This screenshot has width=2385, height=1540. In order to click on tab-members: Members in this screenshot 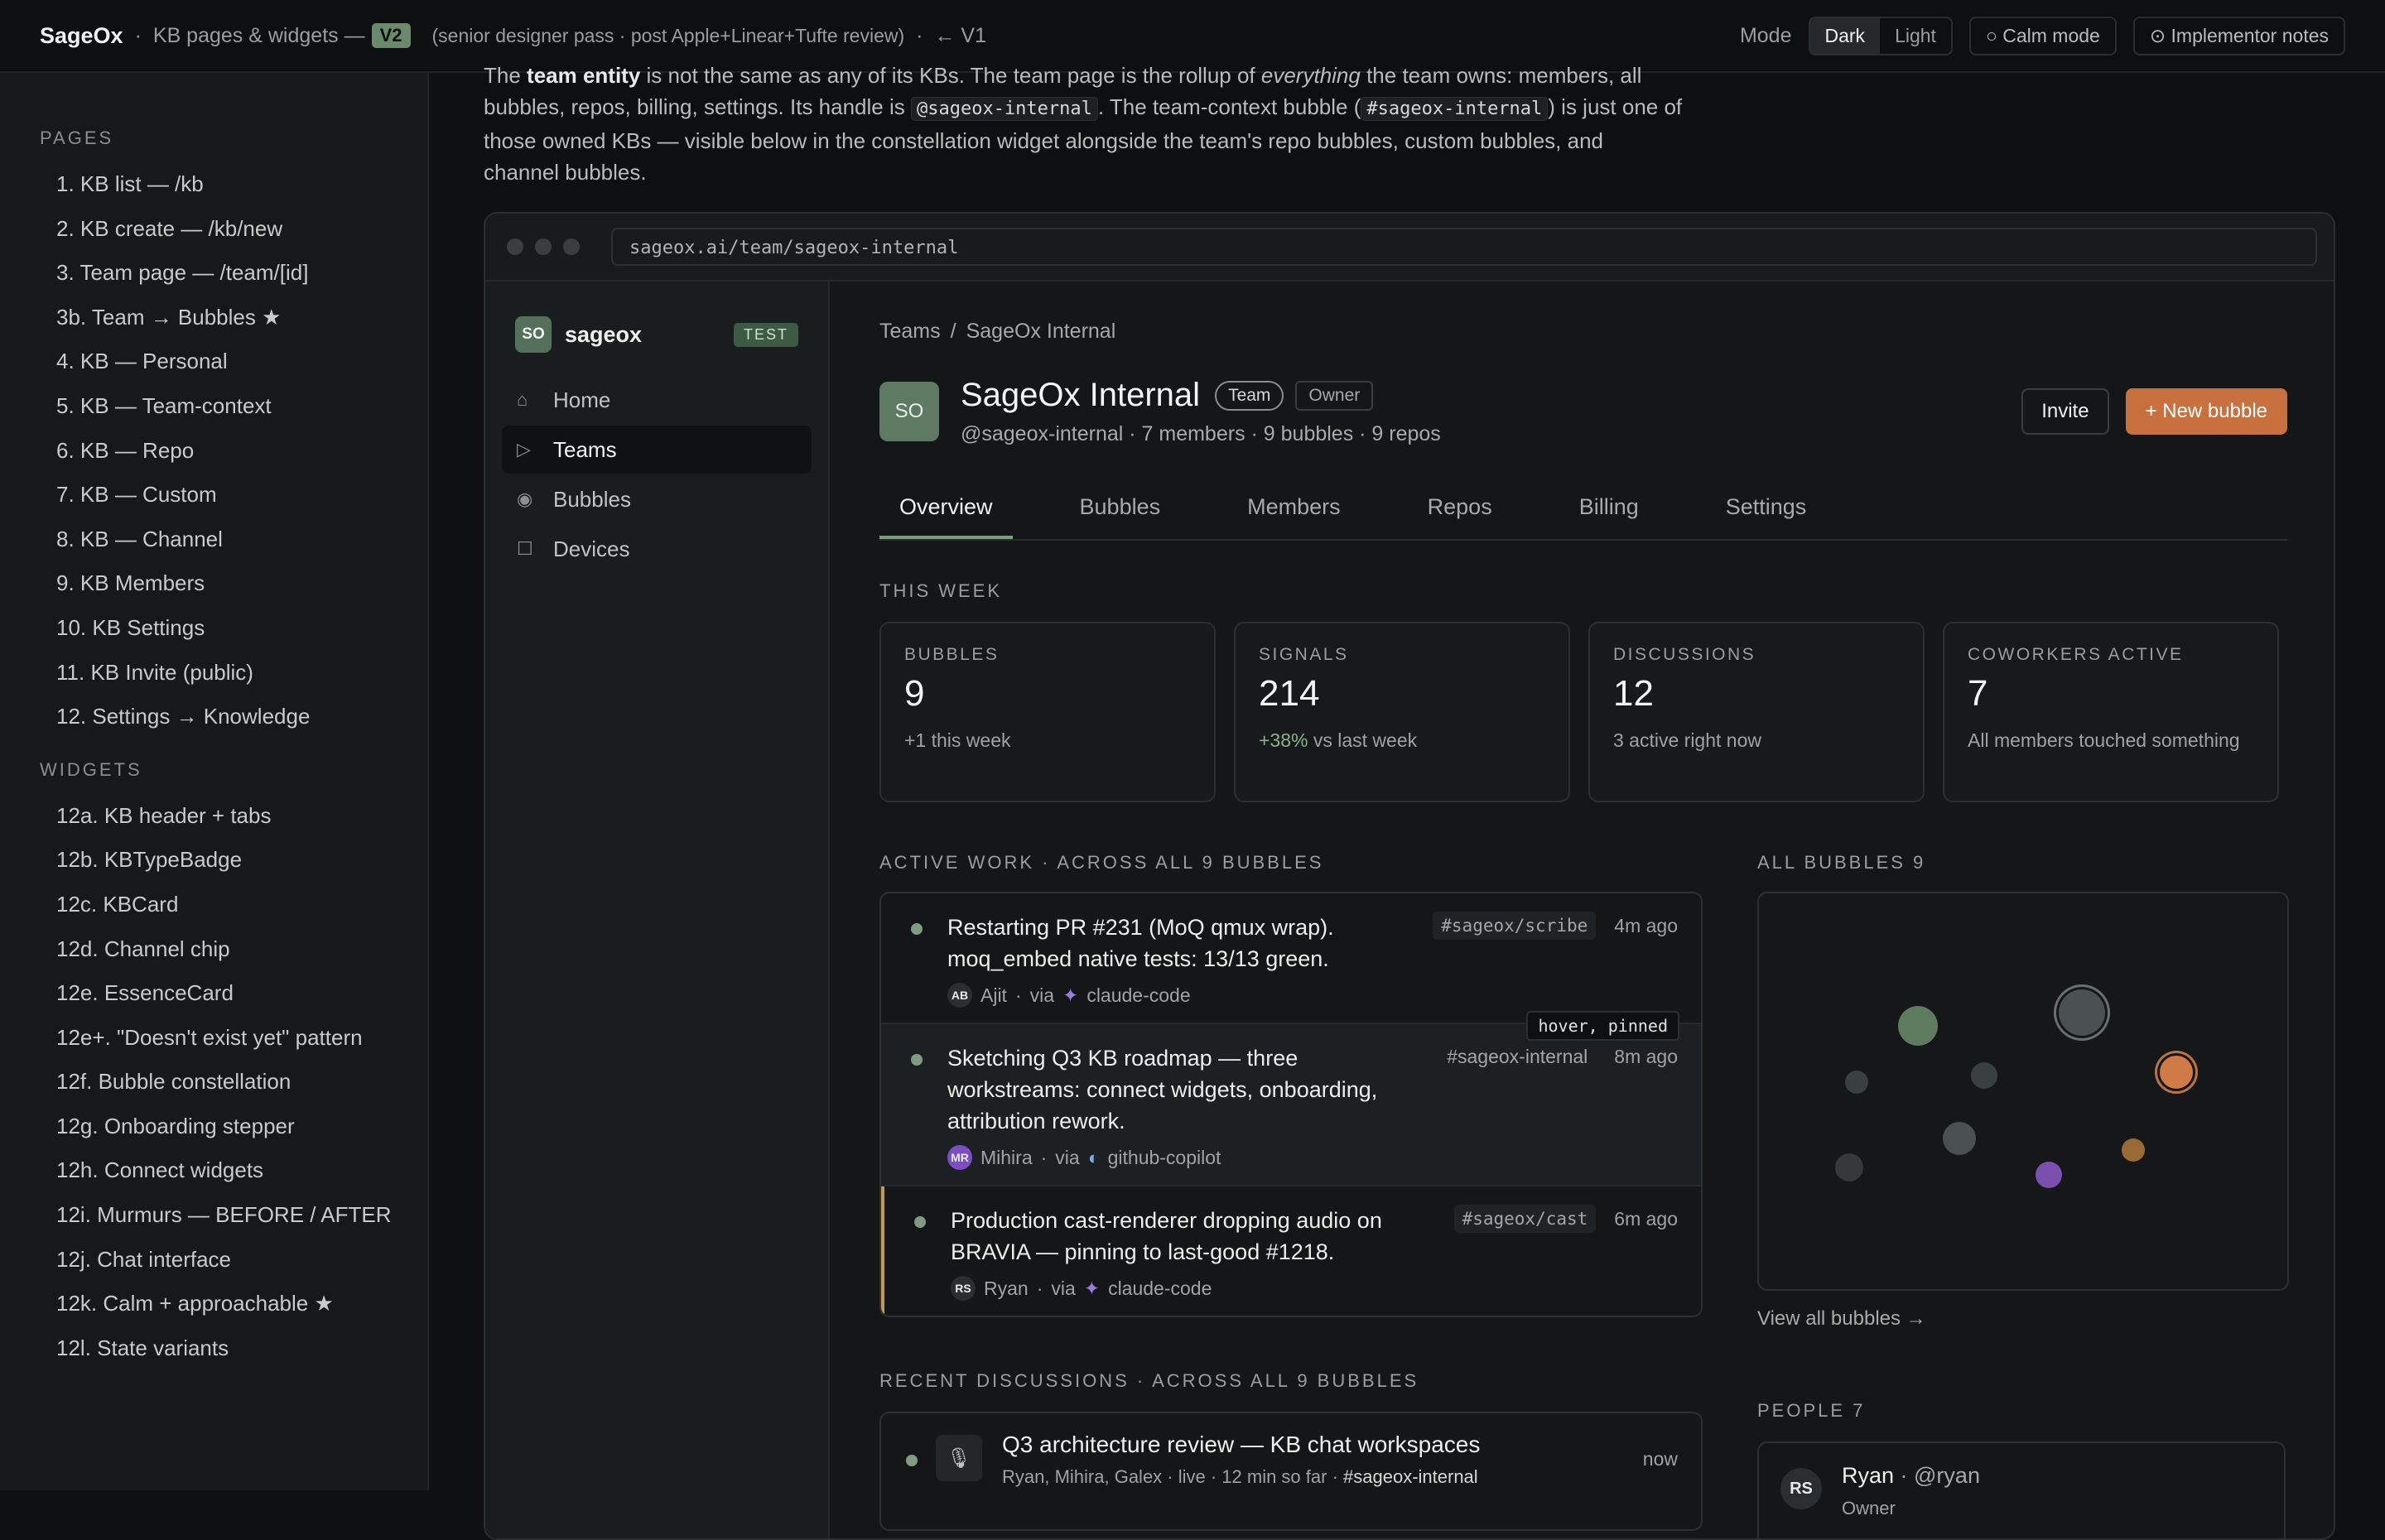, I will do `click(1294, 512)`.